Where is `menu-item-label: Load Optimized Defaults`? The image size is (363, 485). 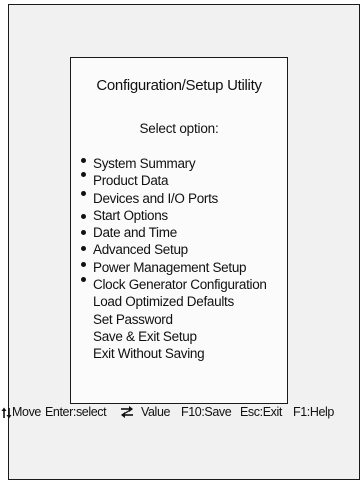
menu-item-label: Load Optimized Defaults is located at coordinates (163, 302).